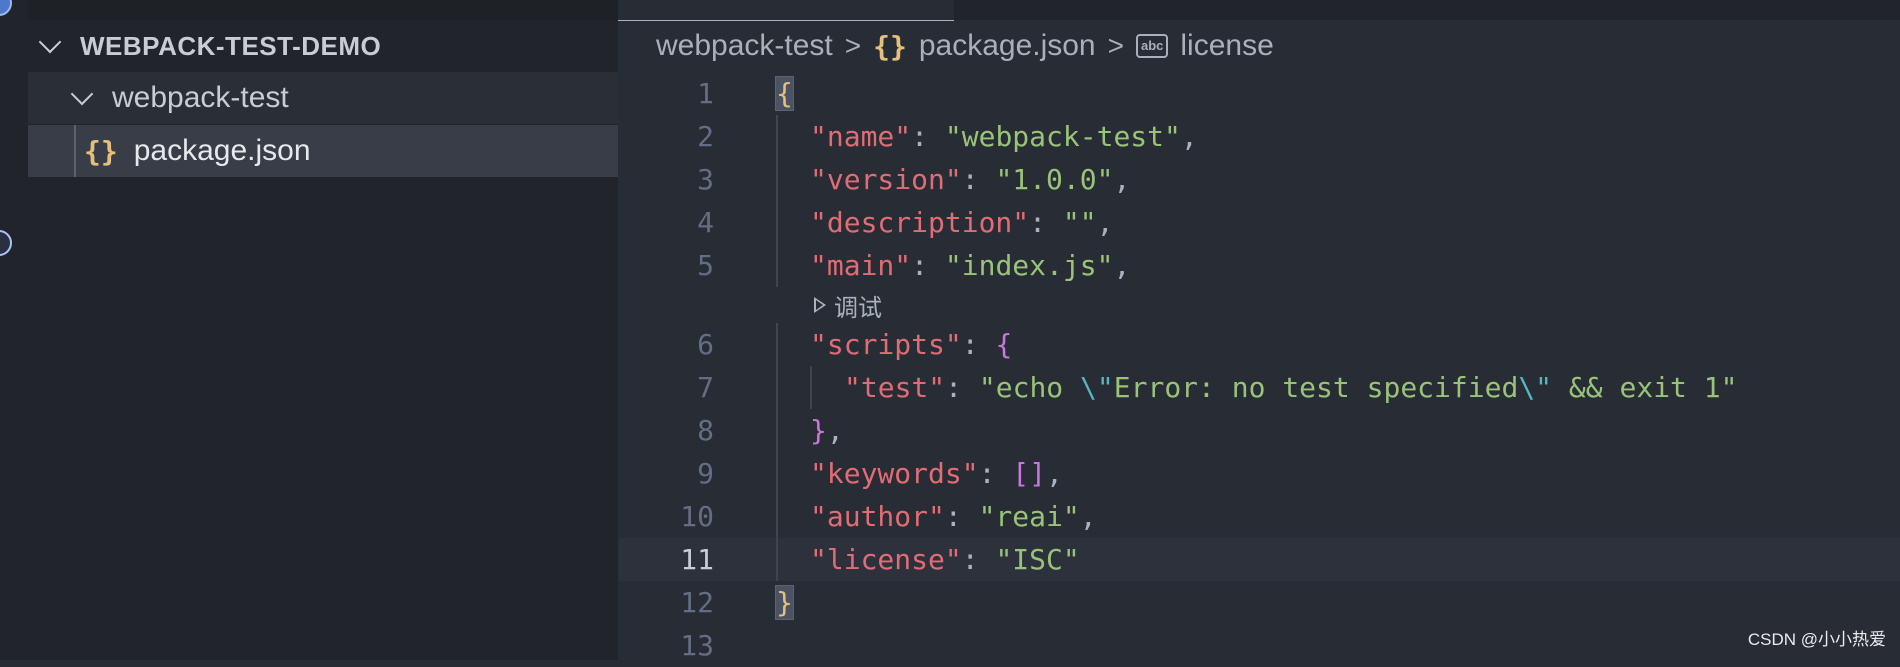 The image size is (1900, 667). Describe the element at coordinates (1535, 387) in the screenshot. I see `code-token: \"` at that location.